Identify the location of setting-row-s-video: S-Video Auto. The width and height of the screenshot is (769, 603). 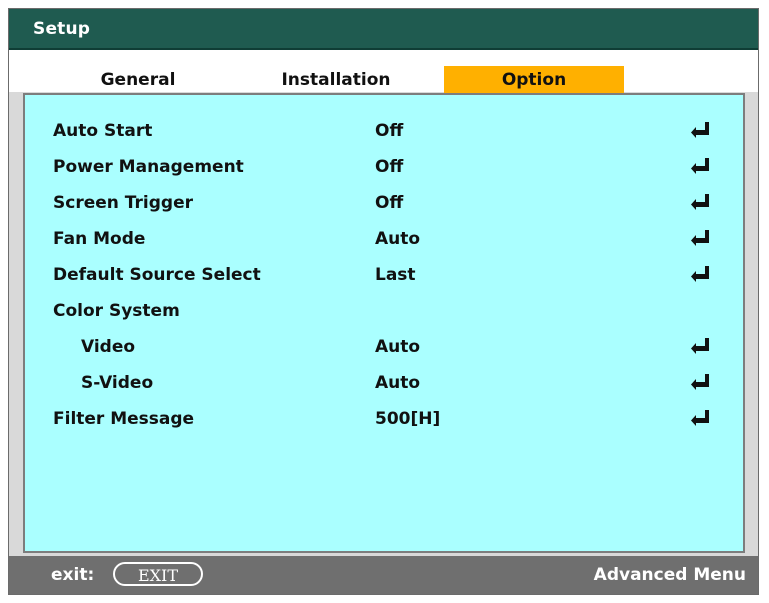
(384, 383).